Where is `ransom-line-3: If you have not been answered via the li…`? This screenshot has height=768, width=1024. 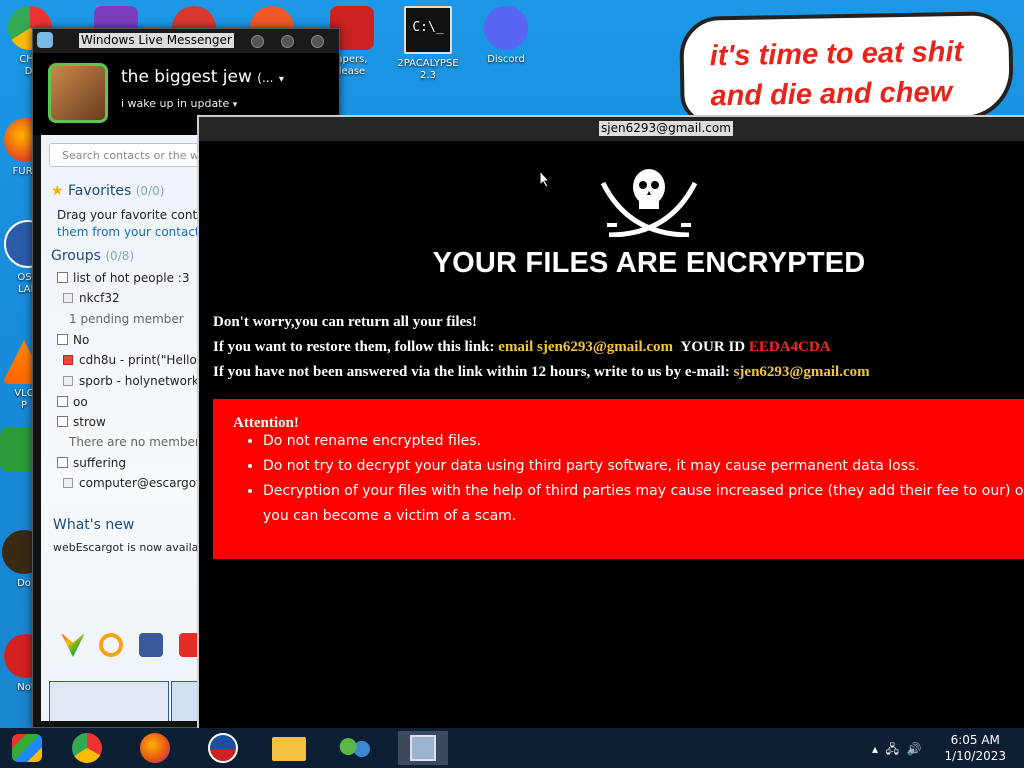 ransom-line-3: If you have not been answered via the li… is located at coordinates (541, 372).